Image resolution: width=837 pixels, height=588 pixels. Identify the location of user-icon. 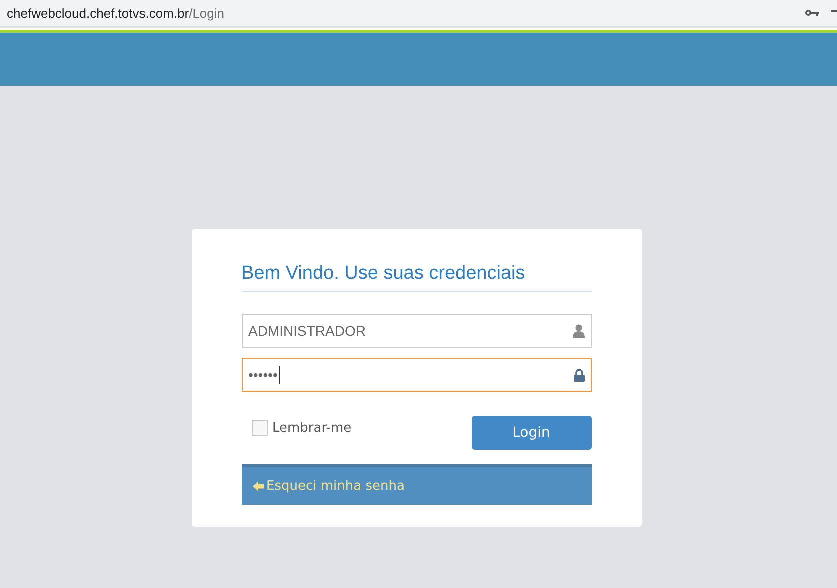
(578, 331).